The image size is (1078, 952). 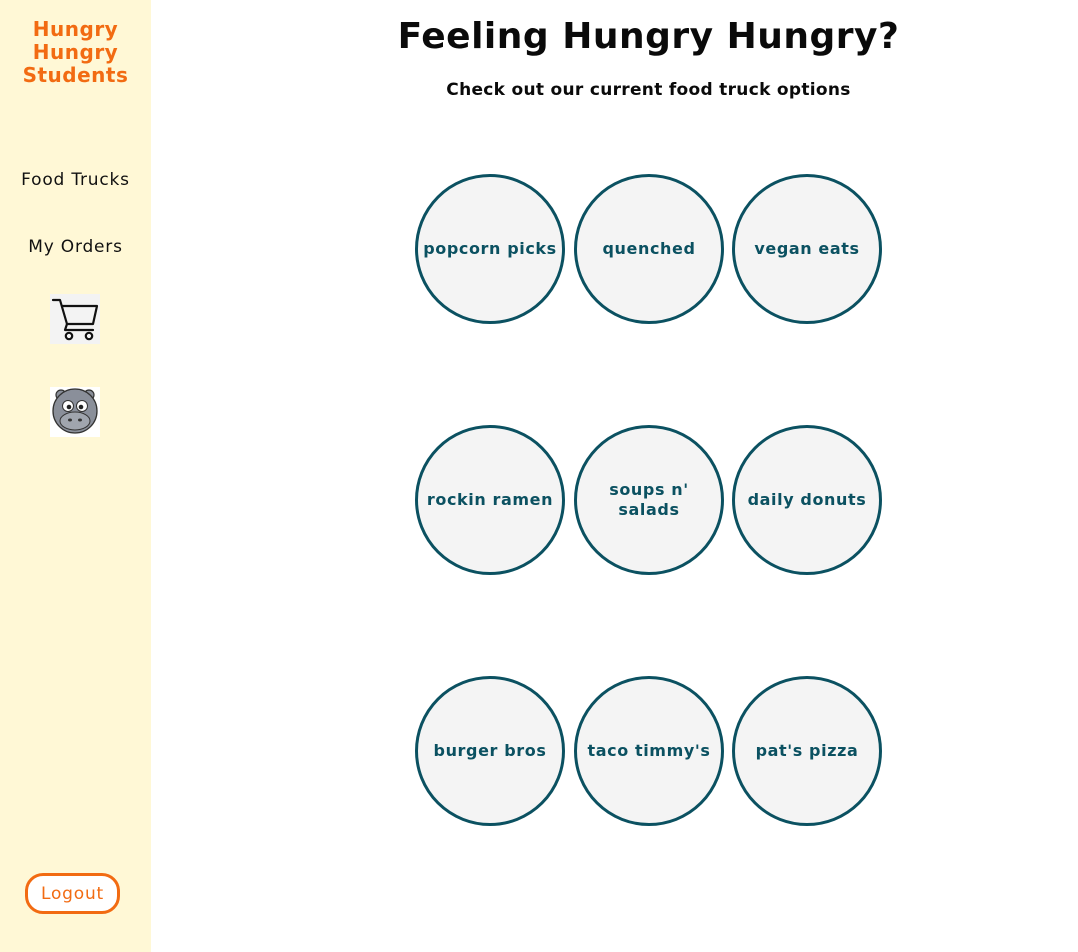 I want to click on brand-line-1: Hungry, so click(x=75, y=29).